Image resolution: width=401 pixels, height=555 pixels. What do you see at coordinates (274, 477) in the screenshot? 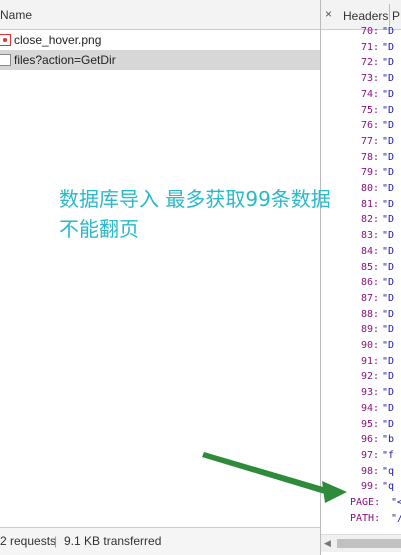
I see `annotation-arrow-icon` at bounding box center [274, 477].